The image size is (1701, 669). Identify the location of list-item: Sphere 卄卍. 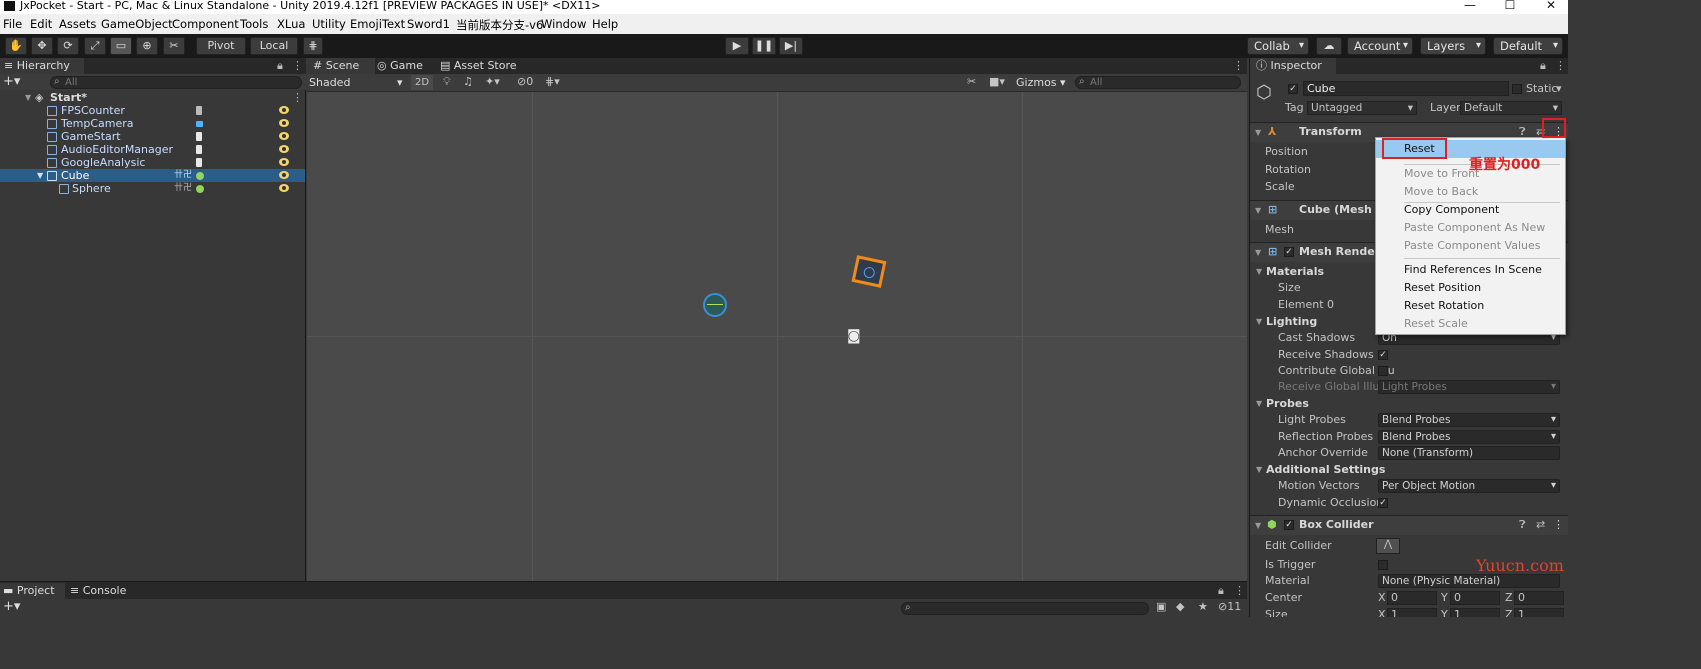
(152, 188).